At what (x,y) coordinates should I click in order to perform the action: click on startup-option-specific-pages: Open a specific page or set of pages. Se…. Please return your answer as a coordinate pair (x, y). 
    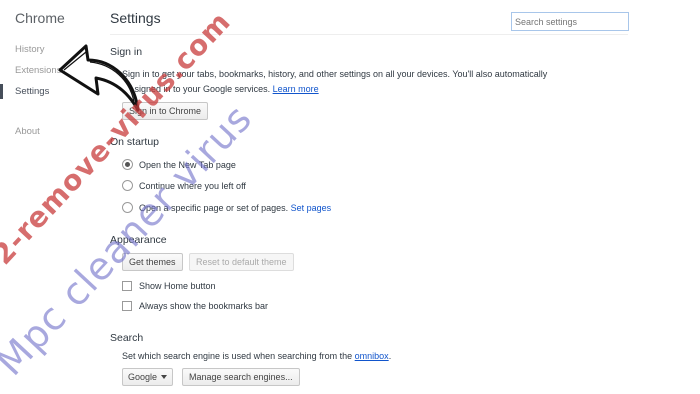
    Looking at the image, I should click on (226, 207).